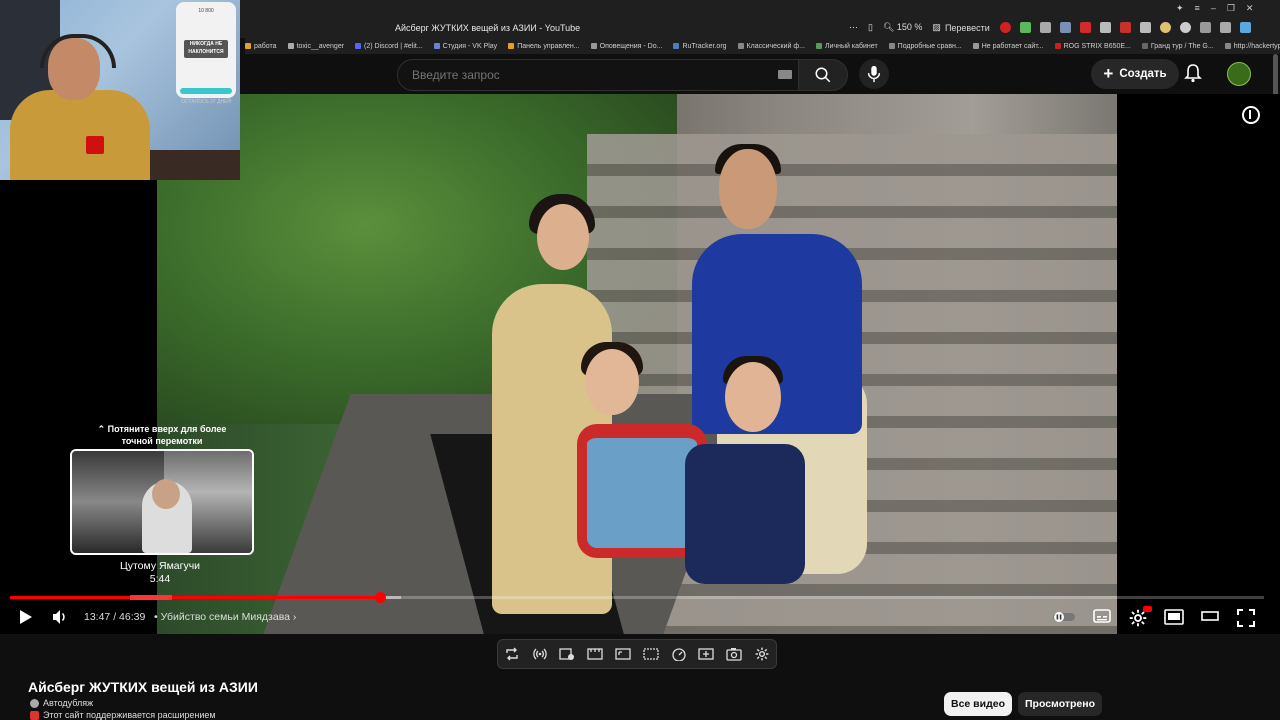 This screenshot has height=720, width=1280. What do you see at coordinates (637, 654) in the screenshot?
I see `extension-toolbar` at bounding box center [637, 654].